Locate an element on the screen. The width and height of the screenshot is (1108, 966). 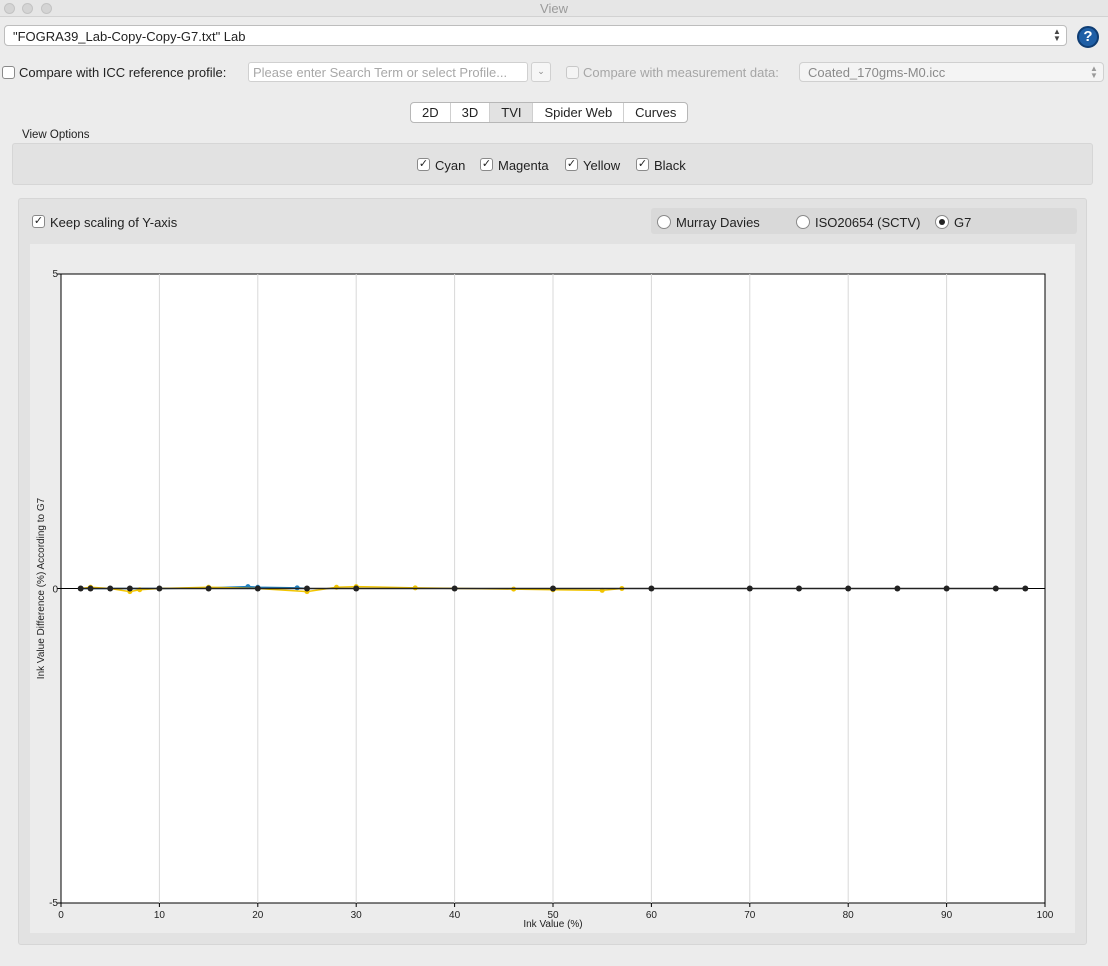
x-tick-label: 80 is located at coordinates (849, 915).